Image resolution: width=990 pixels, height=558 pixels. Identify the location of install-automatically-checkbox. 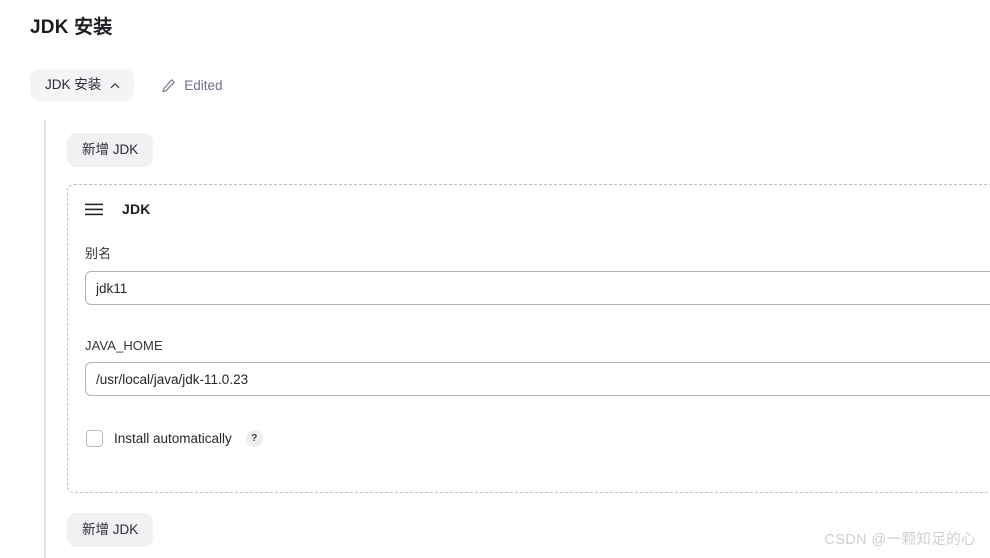
(94, 438).